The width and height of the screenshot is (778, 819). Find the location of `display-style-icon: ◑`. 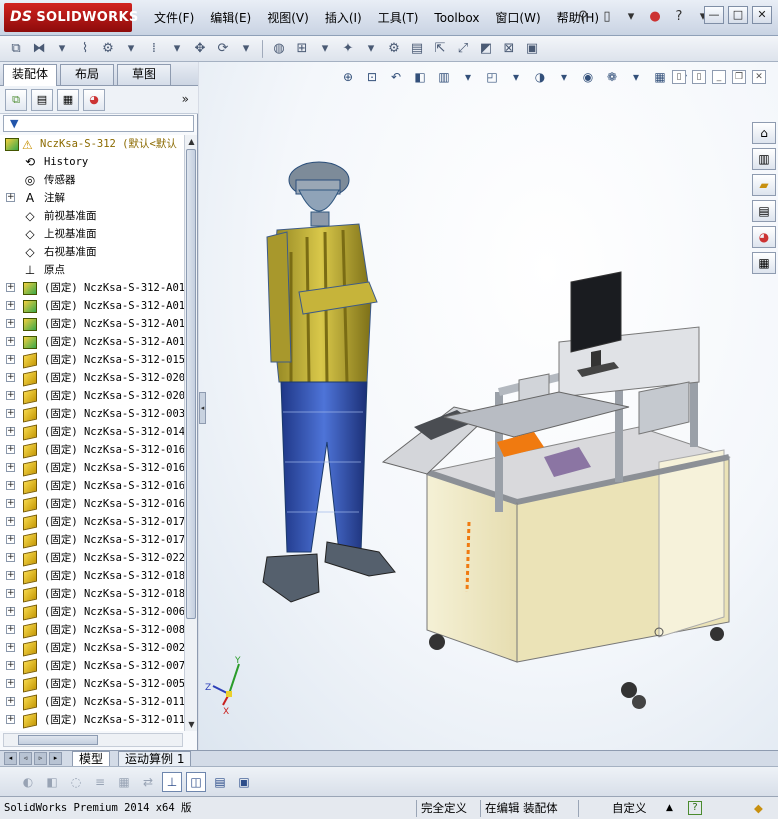

display-style-icon: ◑ is located at coordinates (540, 77).